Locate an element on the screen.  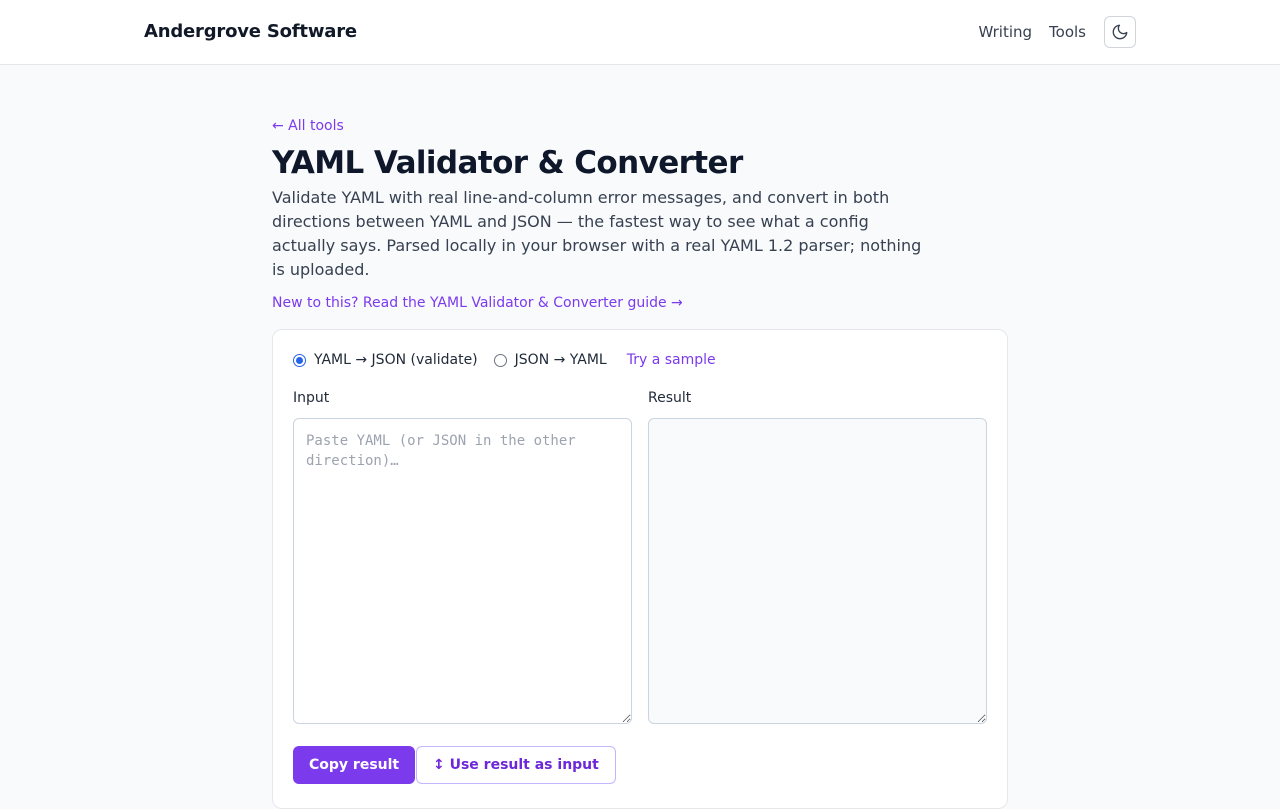
mode-label-yaml-to-json: YAML → JSON (validate) is located at coordinates (396, 360).